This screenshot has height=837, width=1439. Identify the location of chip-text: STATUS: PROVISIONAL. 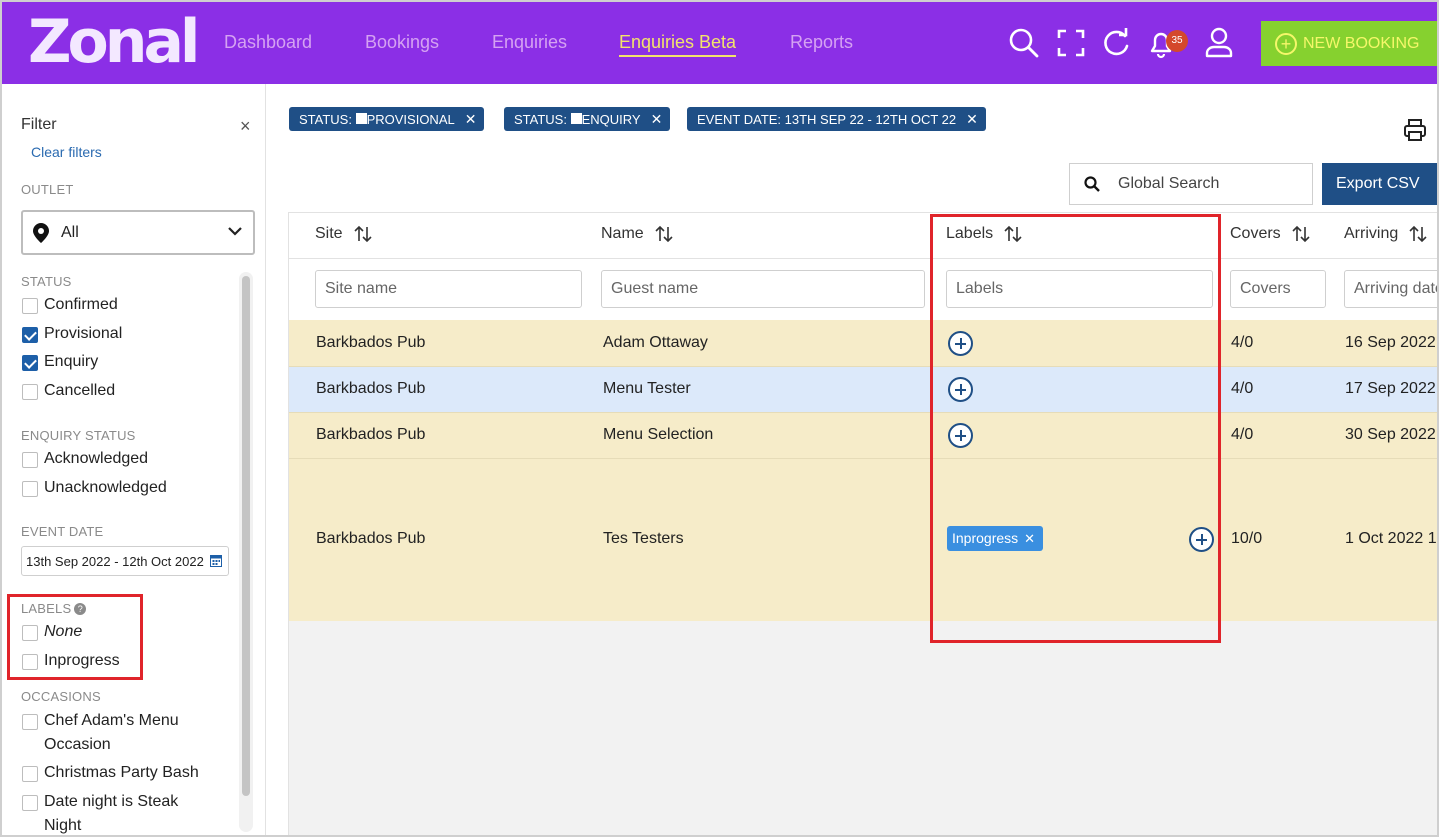
(377, 119).